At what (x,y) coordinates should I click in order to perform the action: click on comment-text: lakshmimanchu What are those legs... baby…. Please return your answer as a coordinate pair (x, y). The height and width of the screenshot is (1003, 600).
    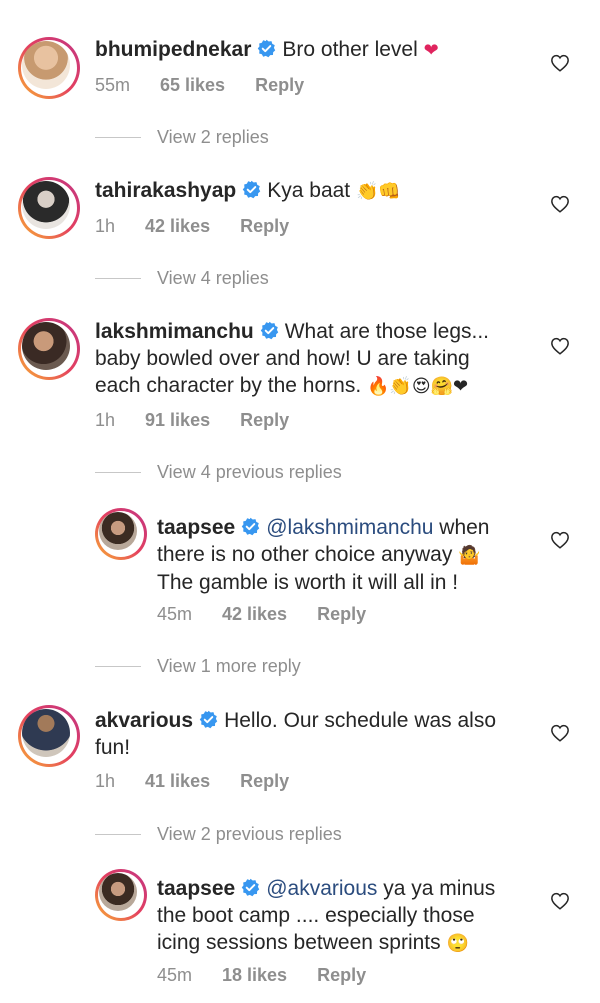
    Looking at the image, I should click on (292, 358).